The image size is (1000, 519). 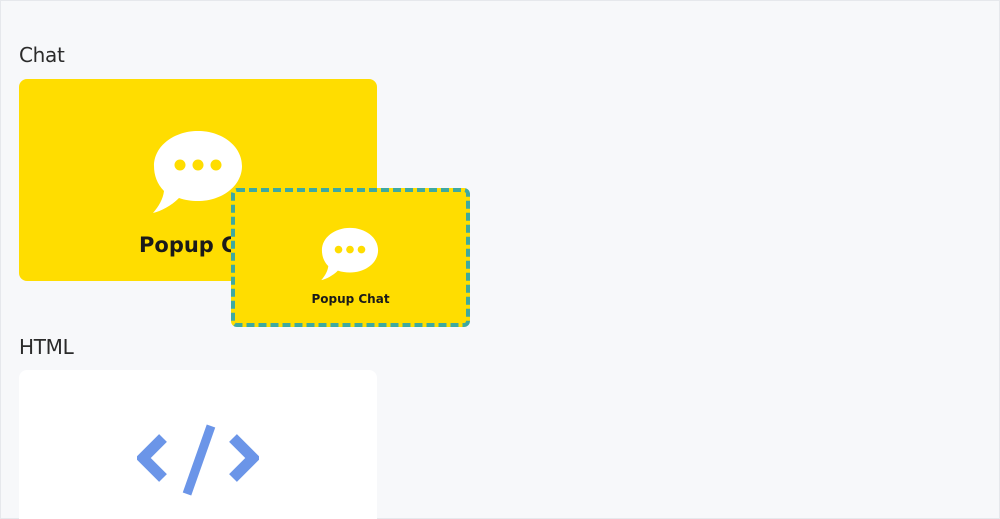 I want to click on section-label-html: HTML, so click(x=46, y=347).